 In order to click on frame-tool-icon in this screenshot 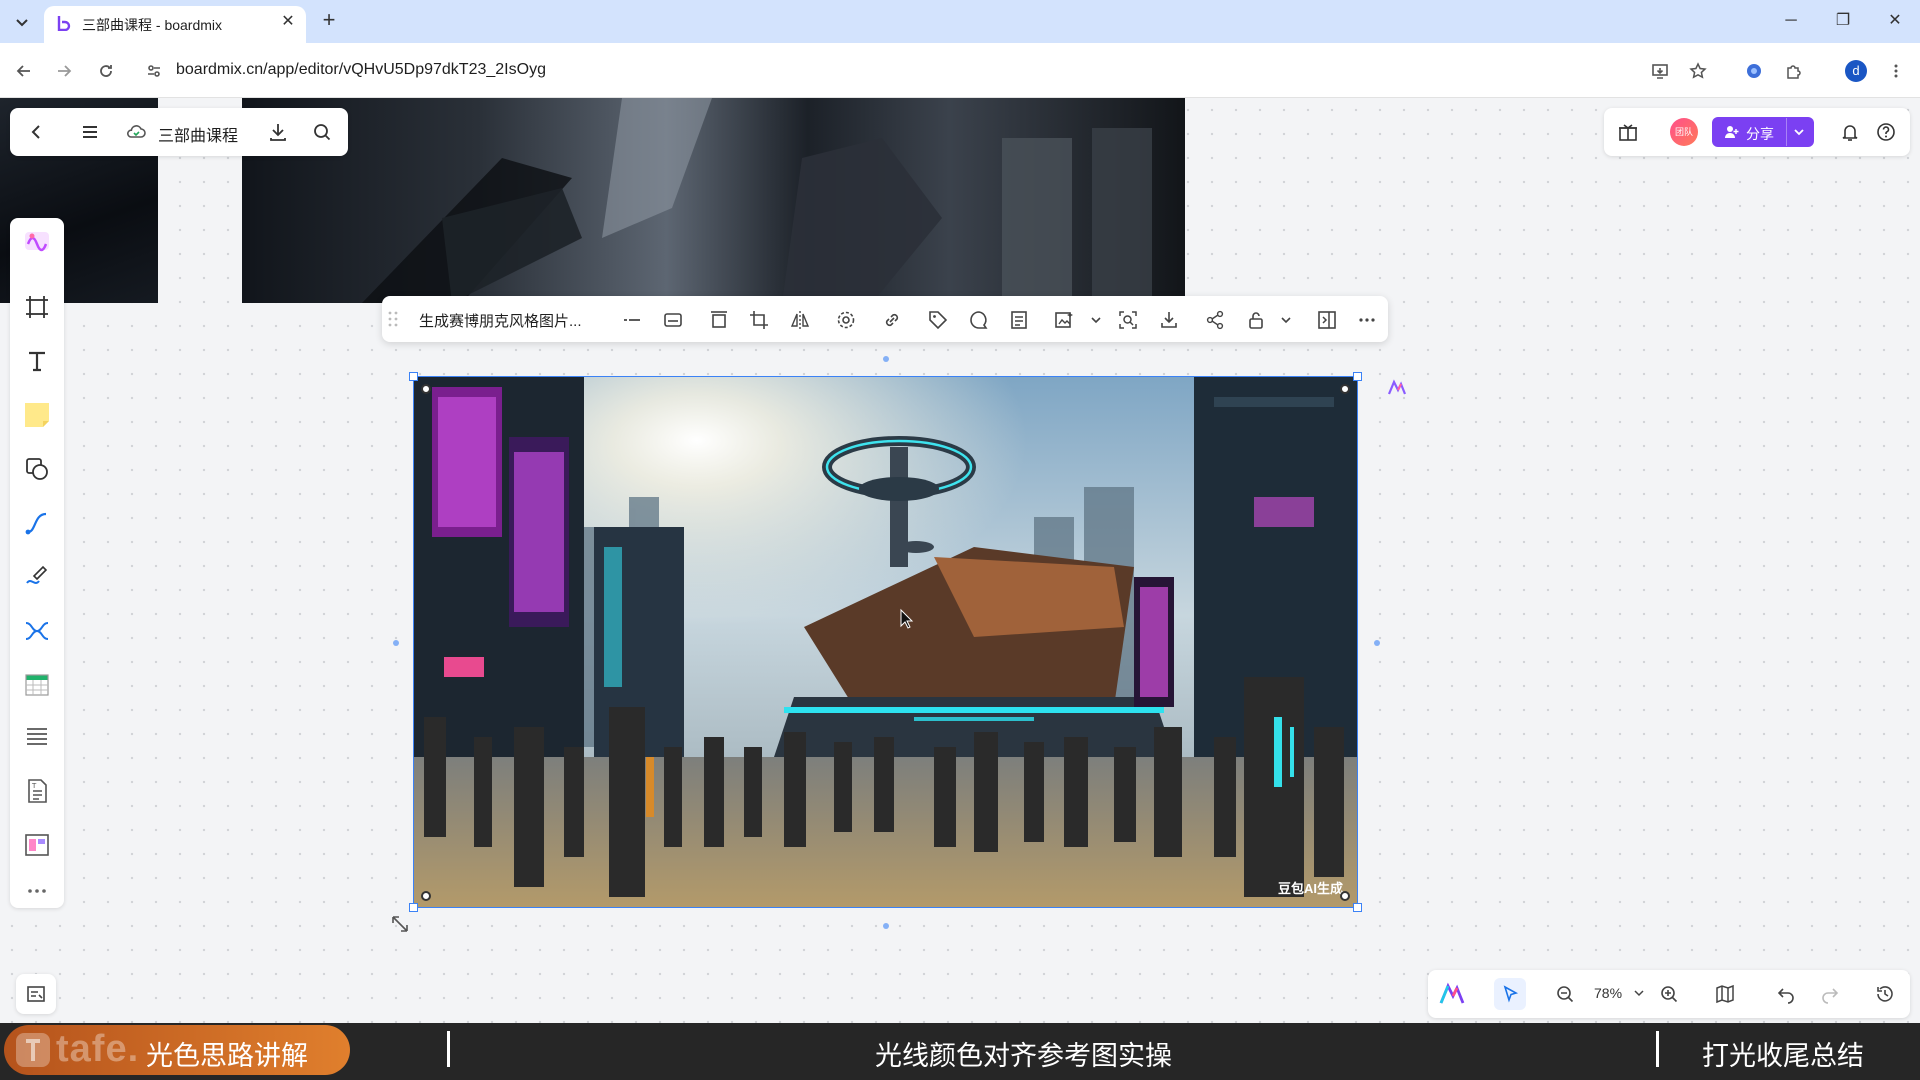, I will do `click(37, 307)`.